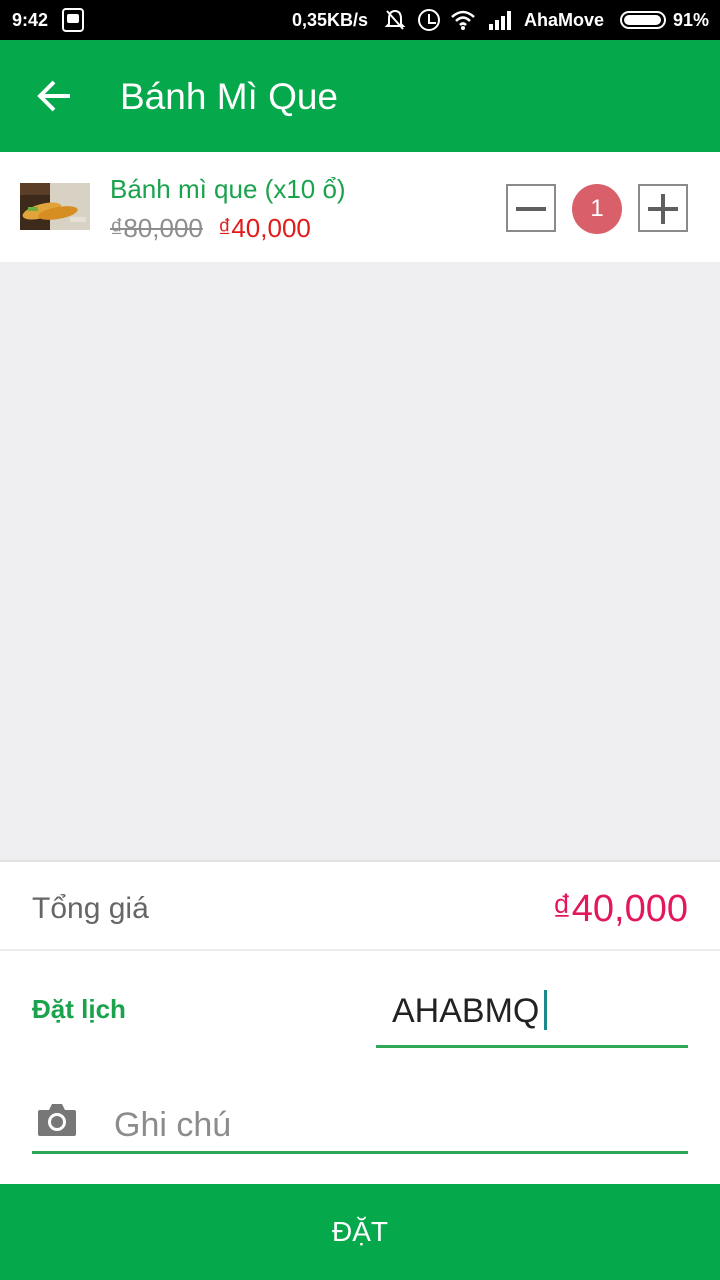  What do you see at coordinates (228, 189) in the screenshot?
I see `item-name: Bánh mì que (x10 ổ)` at bounding box center [228, 189].